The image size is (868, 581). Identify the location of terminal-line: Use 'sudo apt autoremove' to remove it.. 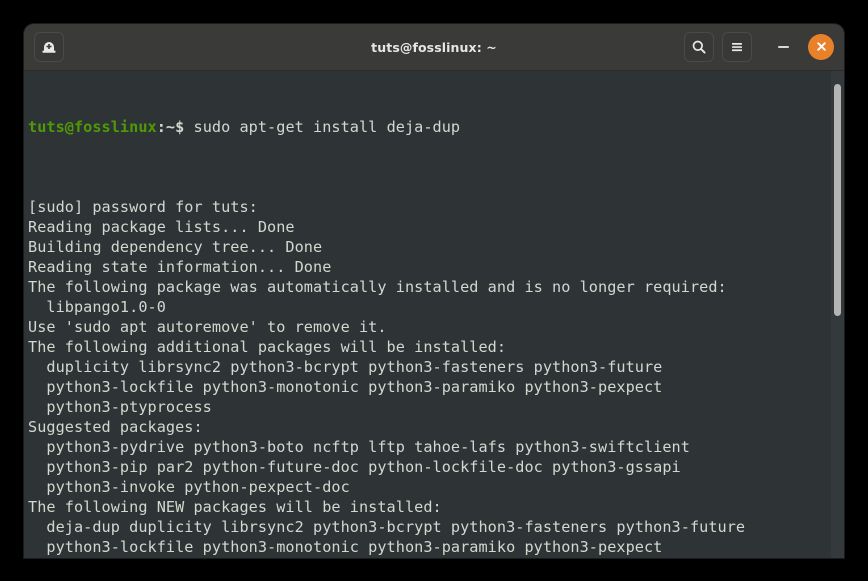
(207, 327).